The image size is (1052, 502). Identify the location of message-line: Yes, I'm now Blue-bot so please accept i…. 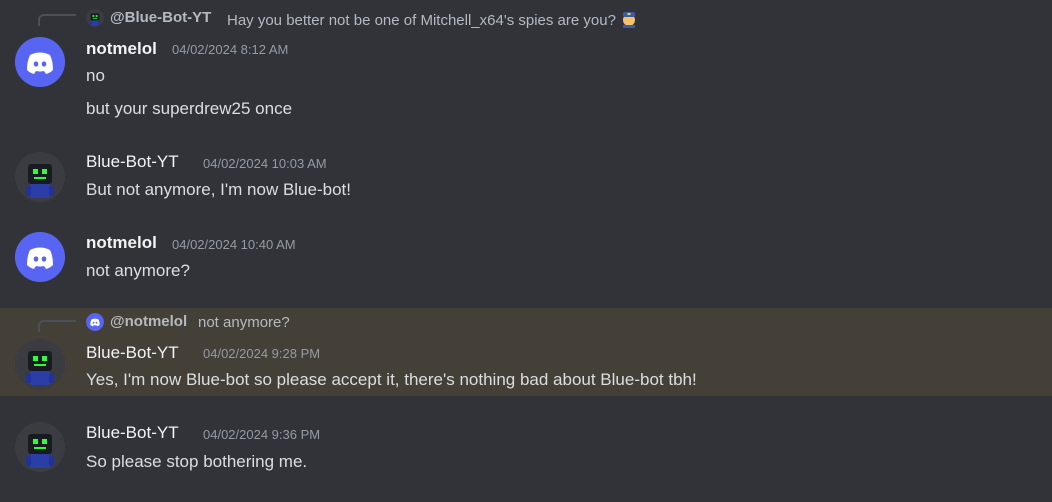
(391, 379).